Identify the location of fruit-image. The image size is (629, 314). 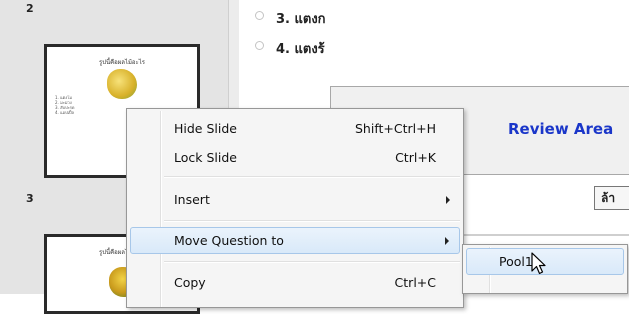
(122, 84).